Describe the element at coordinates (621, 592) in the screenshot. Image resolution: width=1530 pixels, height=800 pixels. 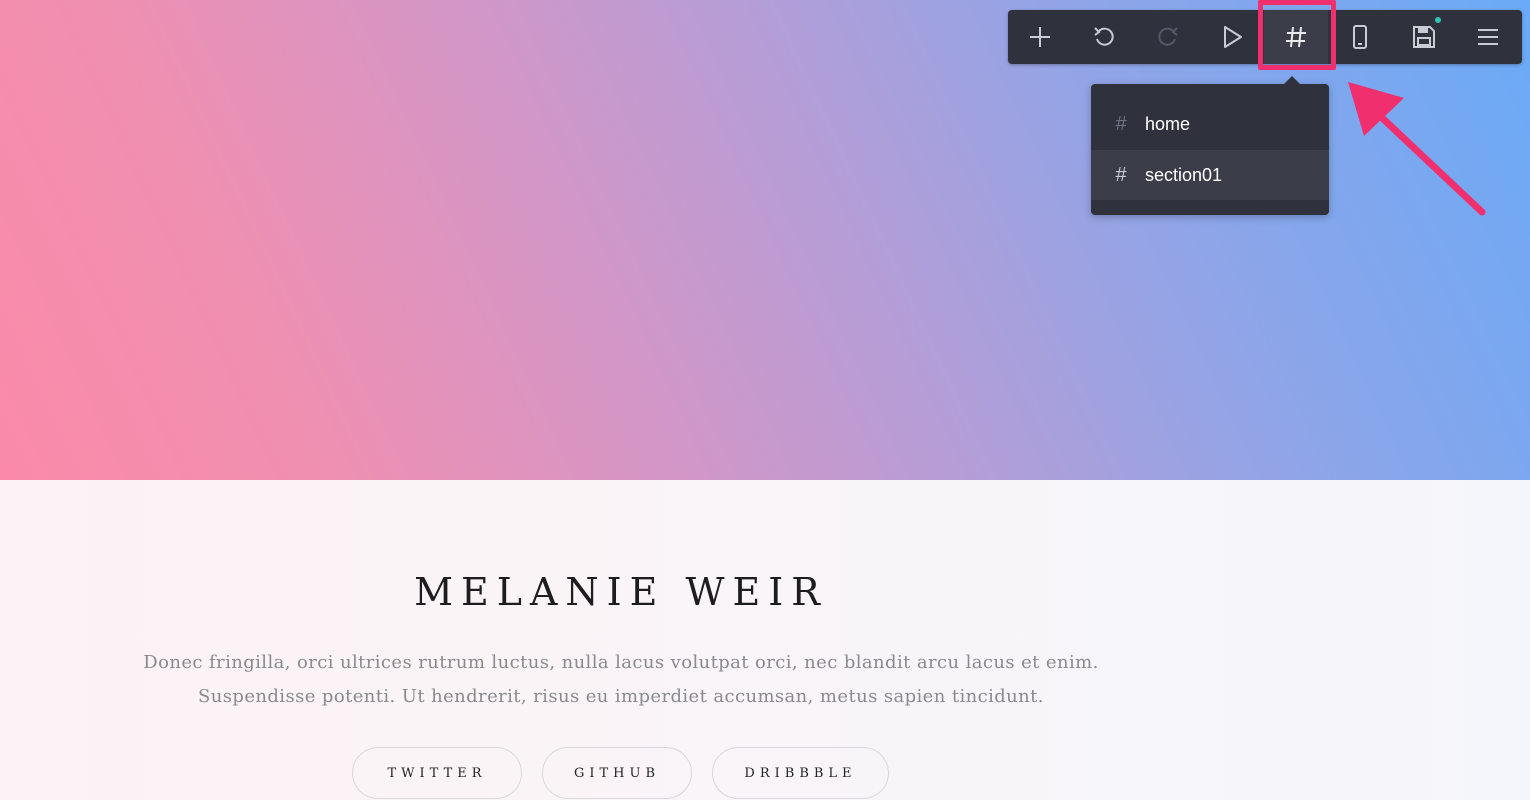
I see `profile-name: MELANIE WEIR` at that location.